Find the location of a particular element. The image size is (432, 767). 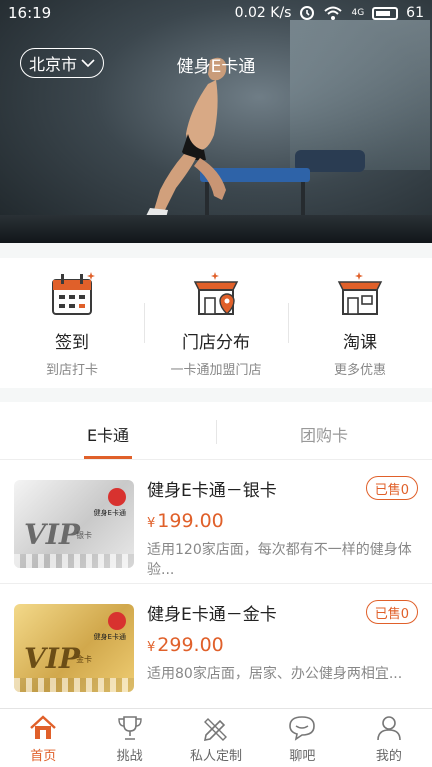

signal-label: 4G is located at coordinates (358, 13).